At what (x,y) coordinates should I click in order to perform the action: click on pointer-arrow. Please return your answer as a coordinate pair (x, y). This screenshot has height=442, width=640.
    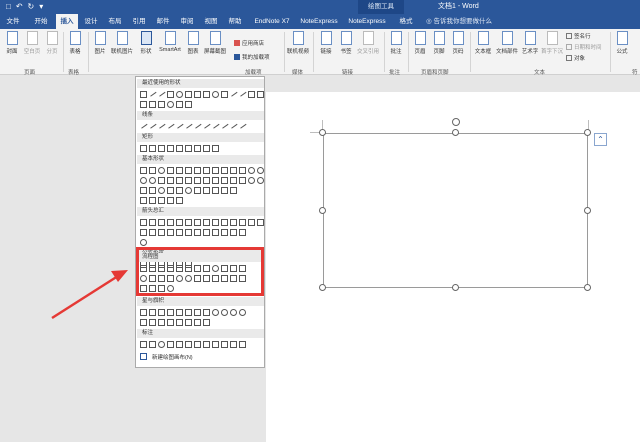
    Looking at the image, I should click on (89, 295).